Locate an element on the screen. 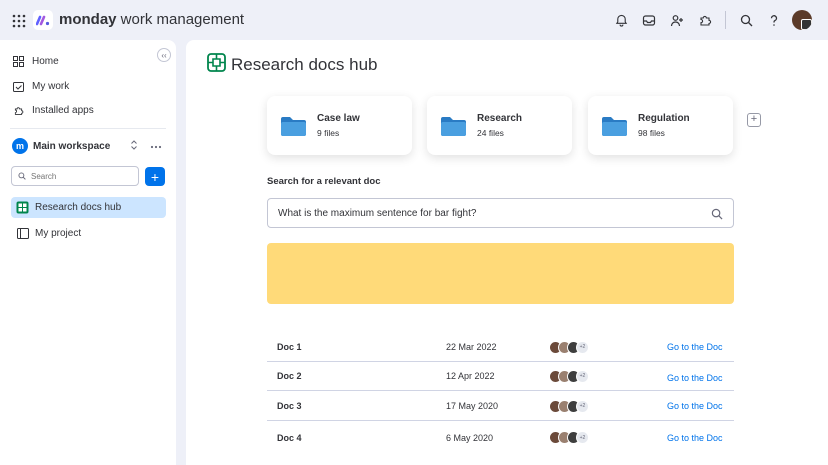 This screenshot has width=828, height=465. brand-name: monday work management is located at coordinates (151, 19).